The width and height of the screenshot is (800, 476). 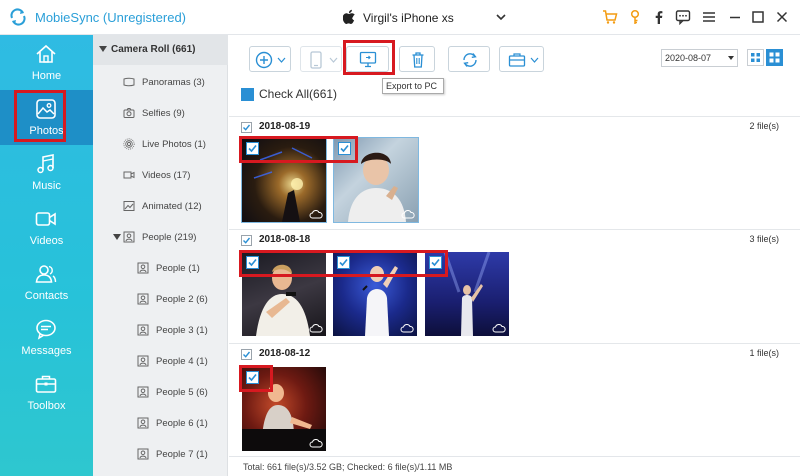 What do you see at coordinates (247, 94) in the screenshot?
I see `check-all-checkbox` at bounding box center [247, 94].